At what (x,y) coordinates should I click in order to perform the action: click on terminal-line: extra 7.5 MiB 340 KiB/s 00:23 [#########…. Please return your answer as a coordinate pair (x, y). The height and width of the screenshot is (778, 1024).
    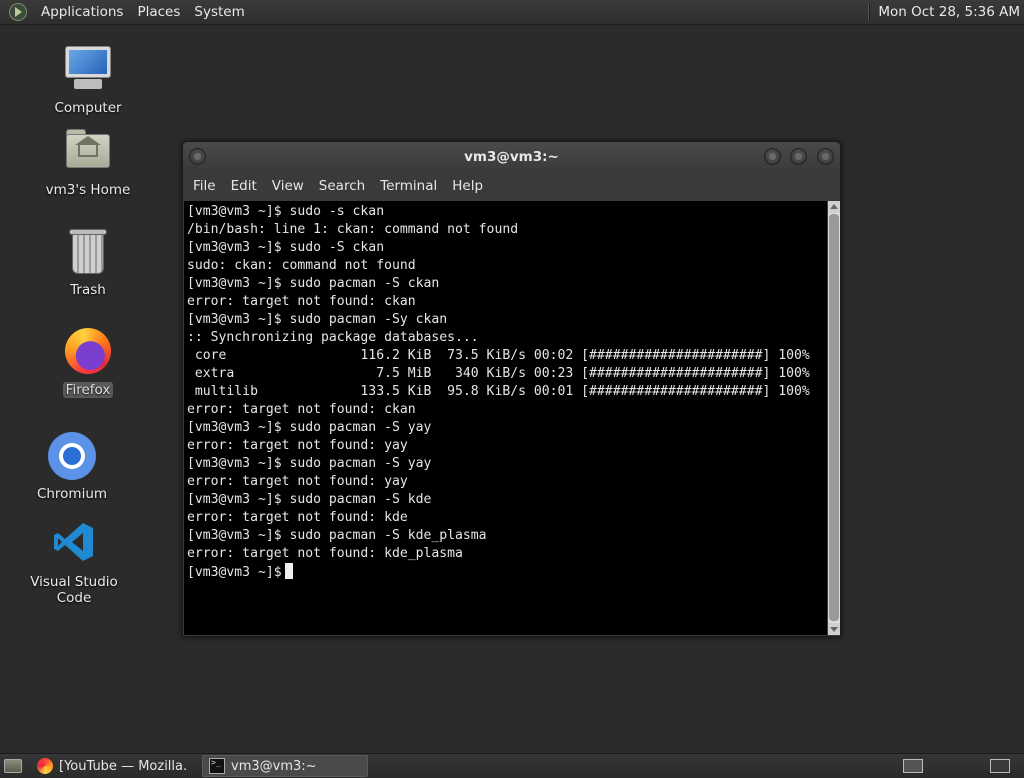
    Looking at the image, I should click on (498, 373).